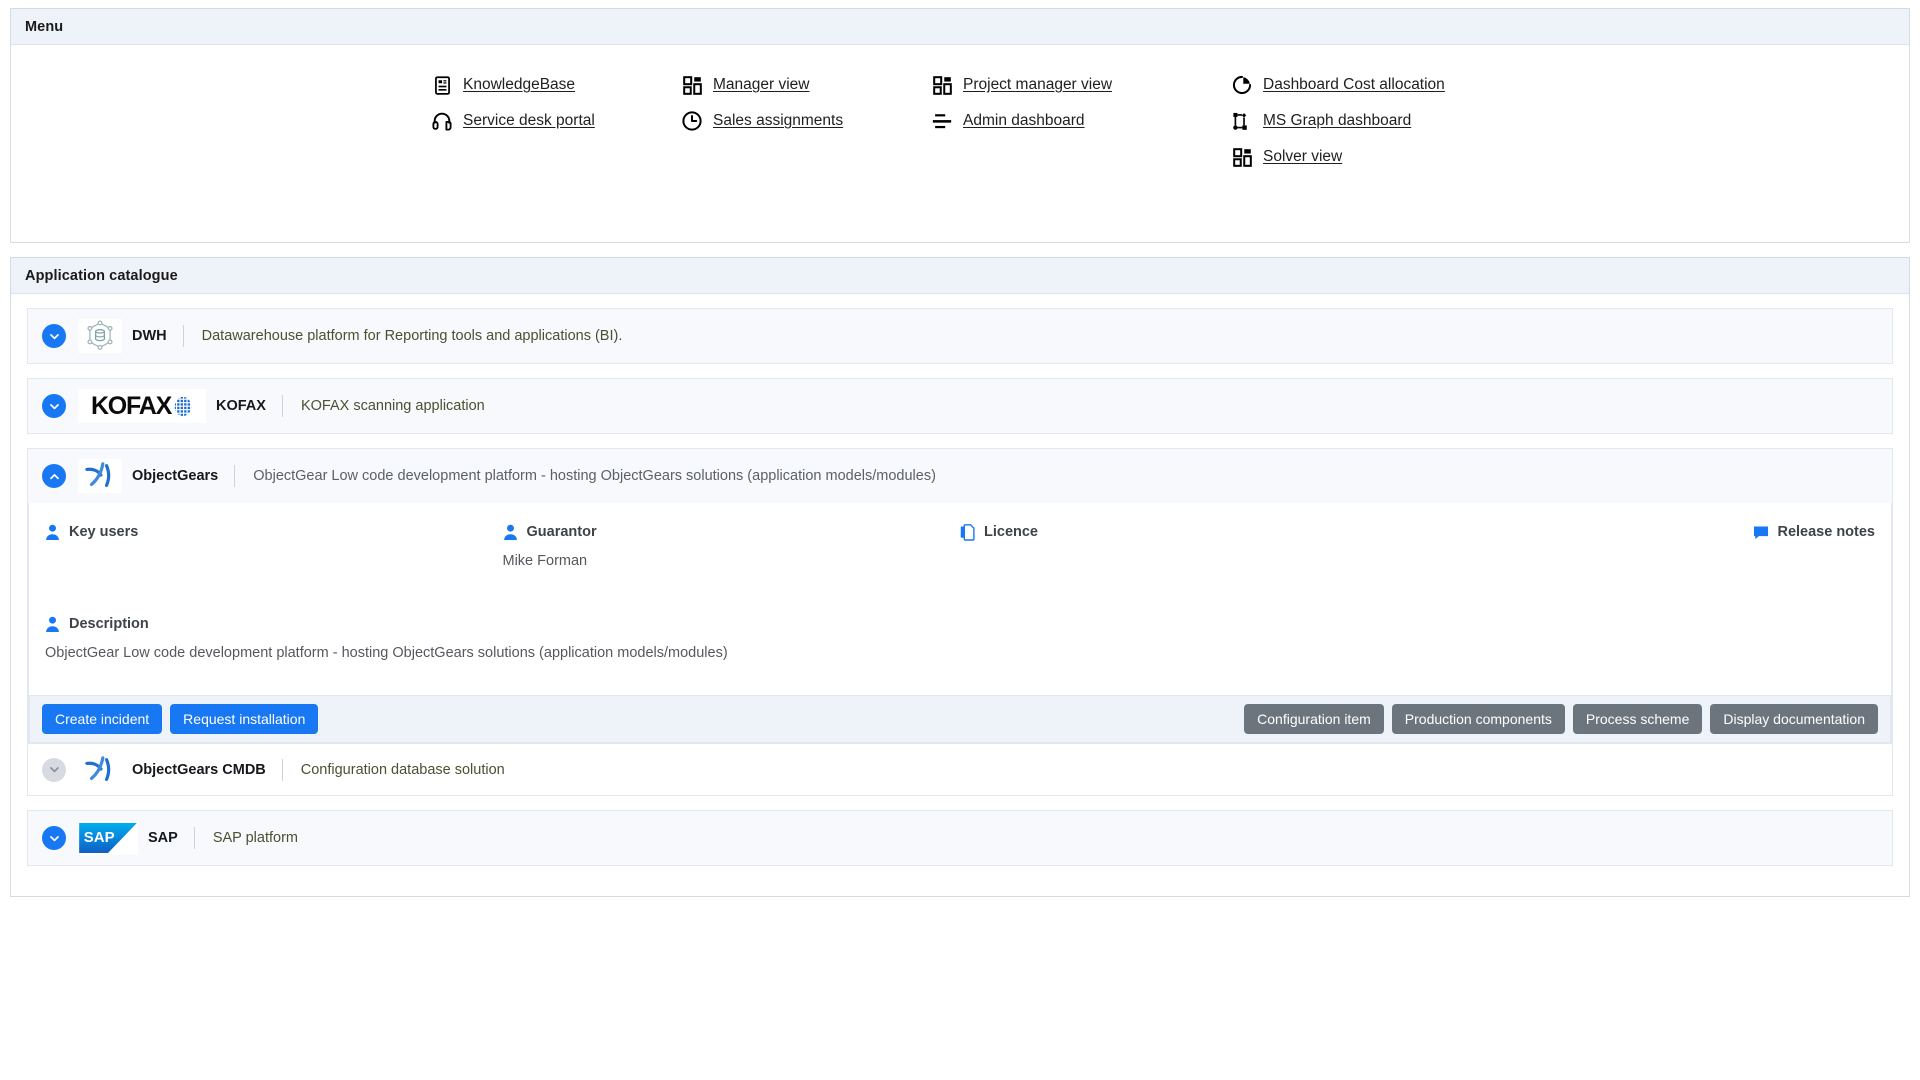 The width and height of the screenshot is (1920, 1080). Describe the element at coordinates (1189, 548) in the screenshot. I see `field-licence: Licence` at that location.